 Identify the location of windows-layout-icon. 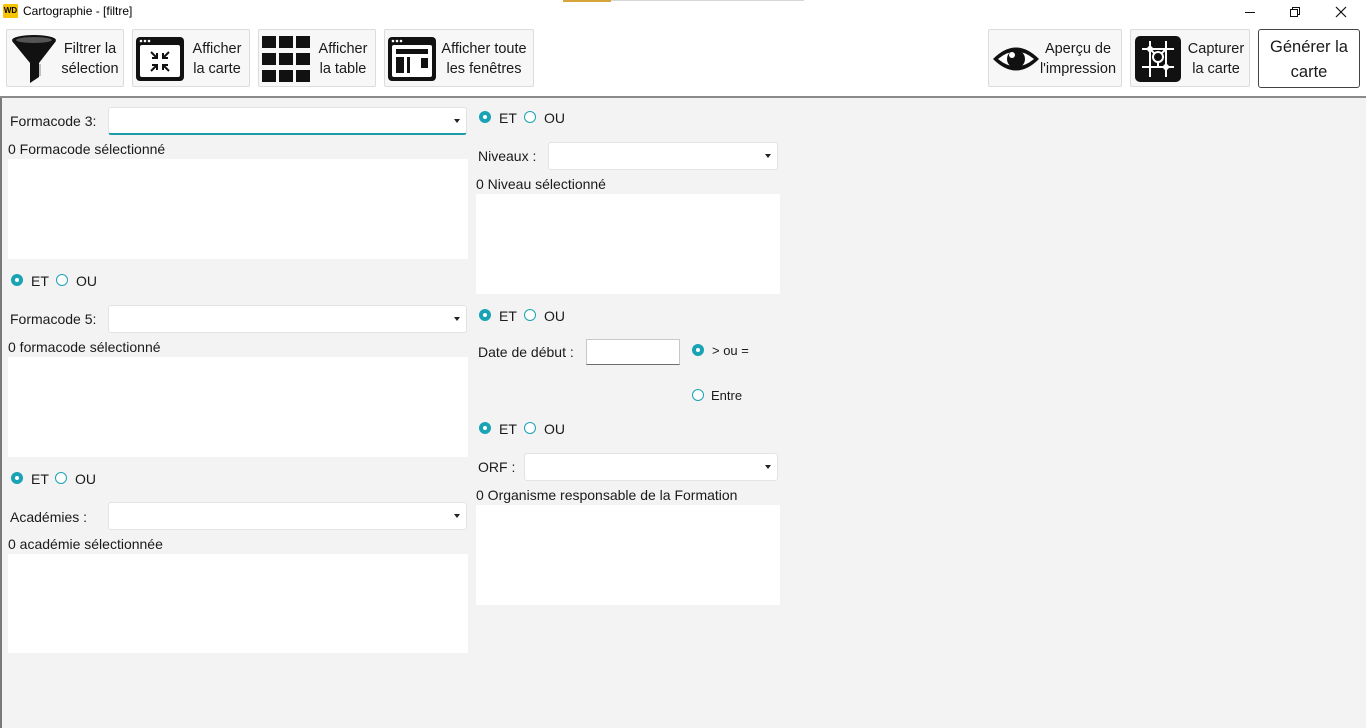
(412, 59).